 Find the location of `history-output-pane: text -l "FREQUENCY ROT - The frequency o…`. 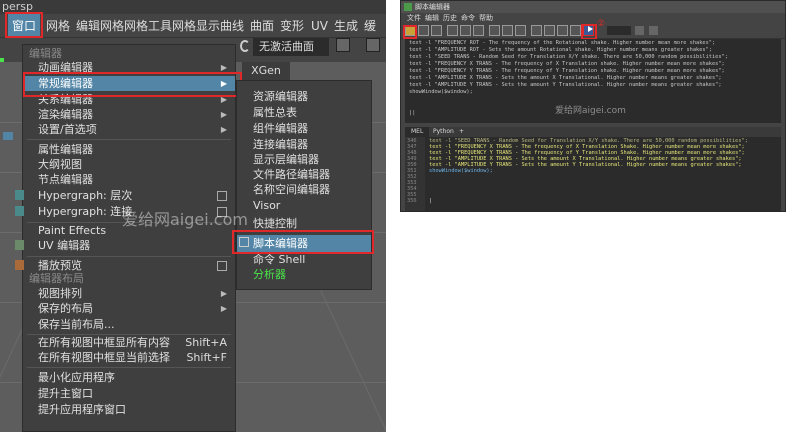

history-output-pane: text -l "FREQUENCY ROT - The frequency o… is located at coordinates (593, 81).